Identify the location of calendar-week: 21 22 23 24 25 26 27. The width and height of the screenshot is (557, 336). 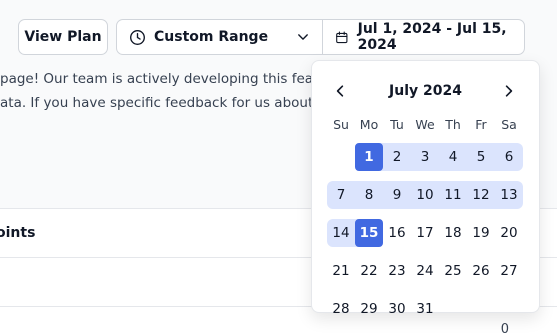
(425, 271).